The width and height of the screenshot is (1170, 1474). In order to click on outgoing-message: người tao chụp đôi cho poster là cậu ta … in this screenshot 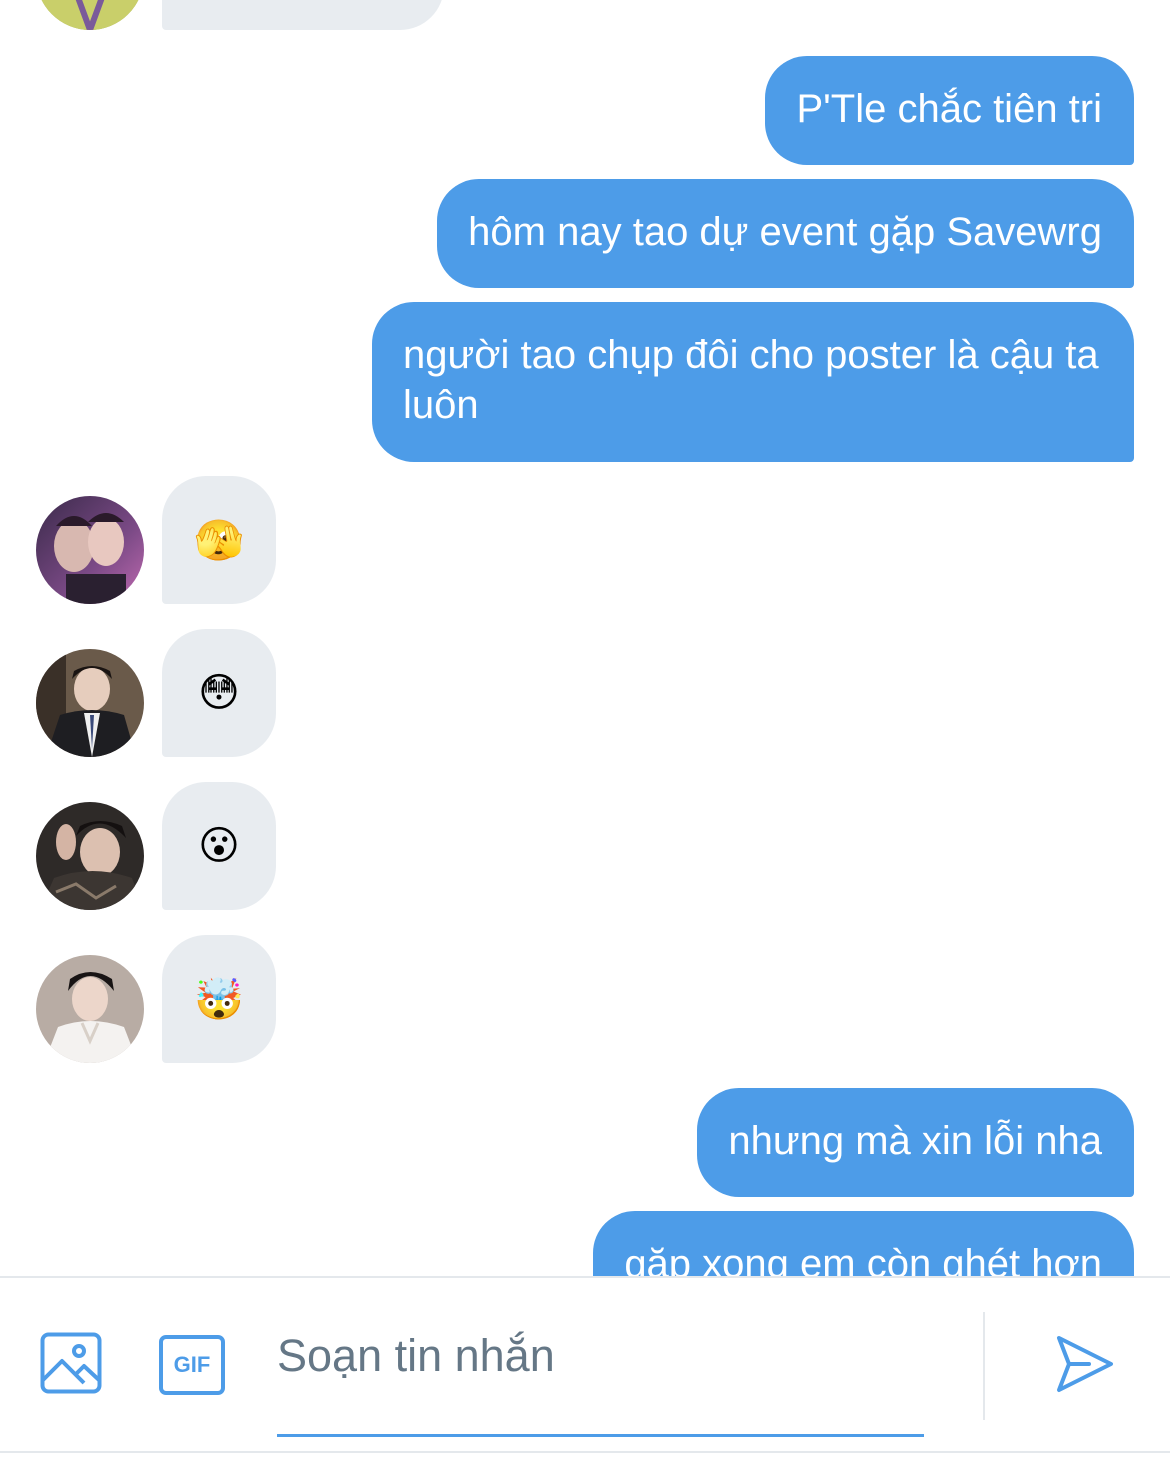, I will do `click(753, 382)`.